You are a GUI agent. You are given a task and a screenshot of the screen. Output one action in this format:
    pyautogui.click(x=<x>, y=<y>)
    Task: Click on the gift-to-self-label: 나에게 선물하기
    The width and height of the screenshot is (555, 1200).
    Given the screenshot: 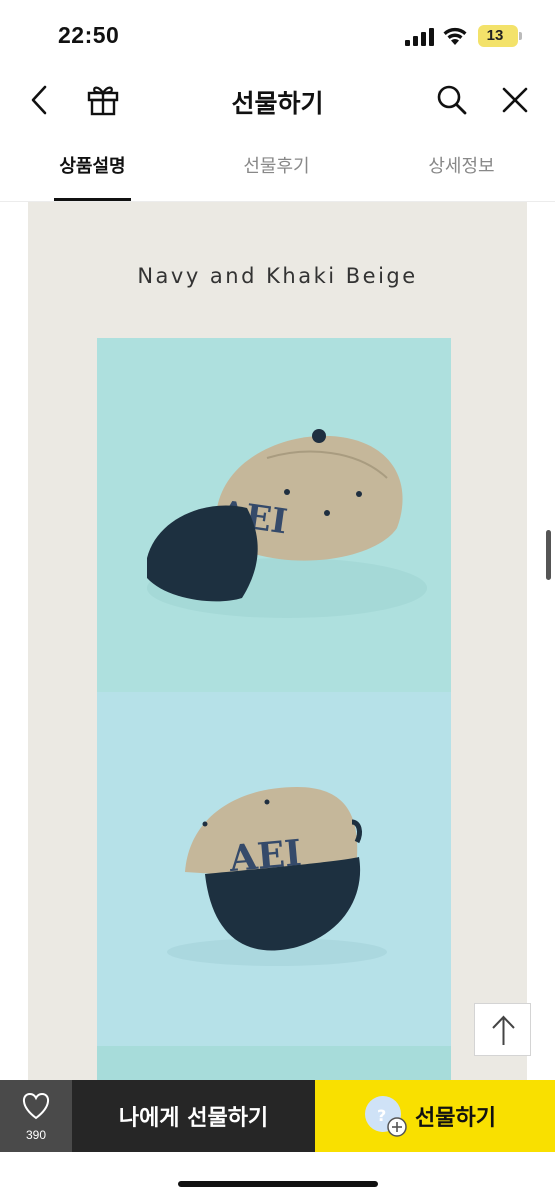 What is the action you would take?
    pyautogui.click(x=193, y=1118)
    